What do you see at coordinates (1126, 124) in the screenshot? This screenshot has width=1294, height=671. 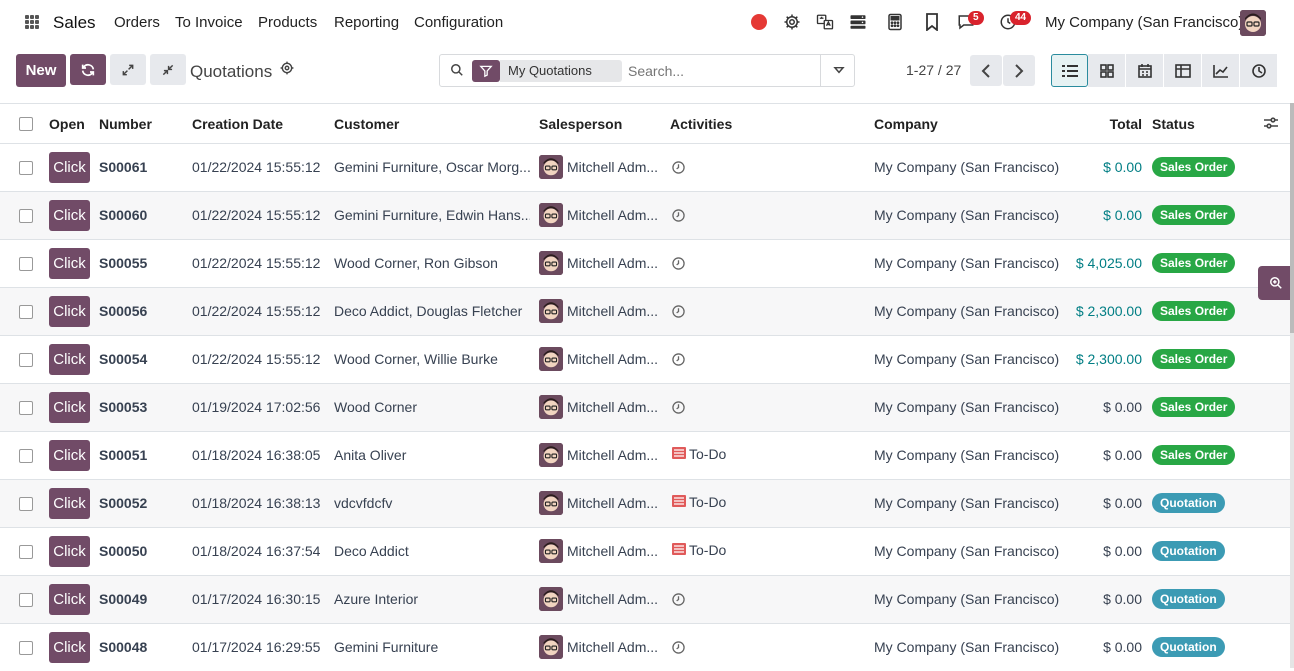 I see `col-total: Total` at bounding box center [1126, 124].